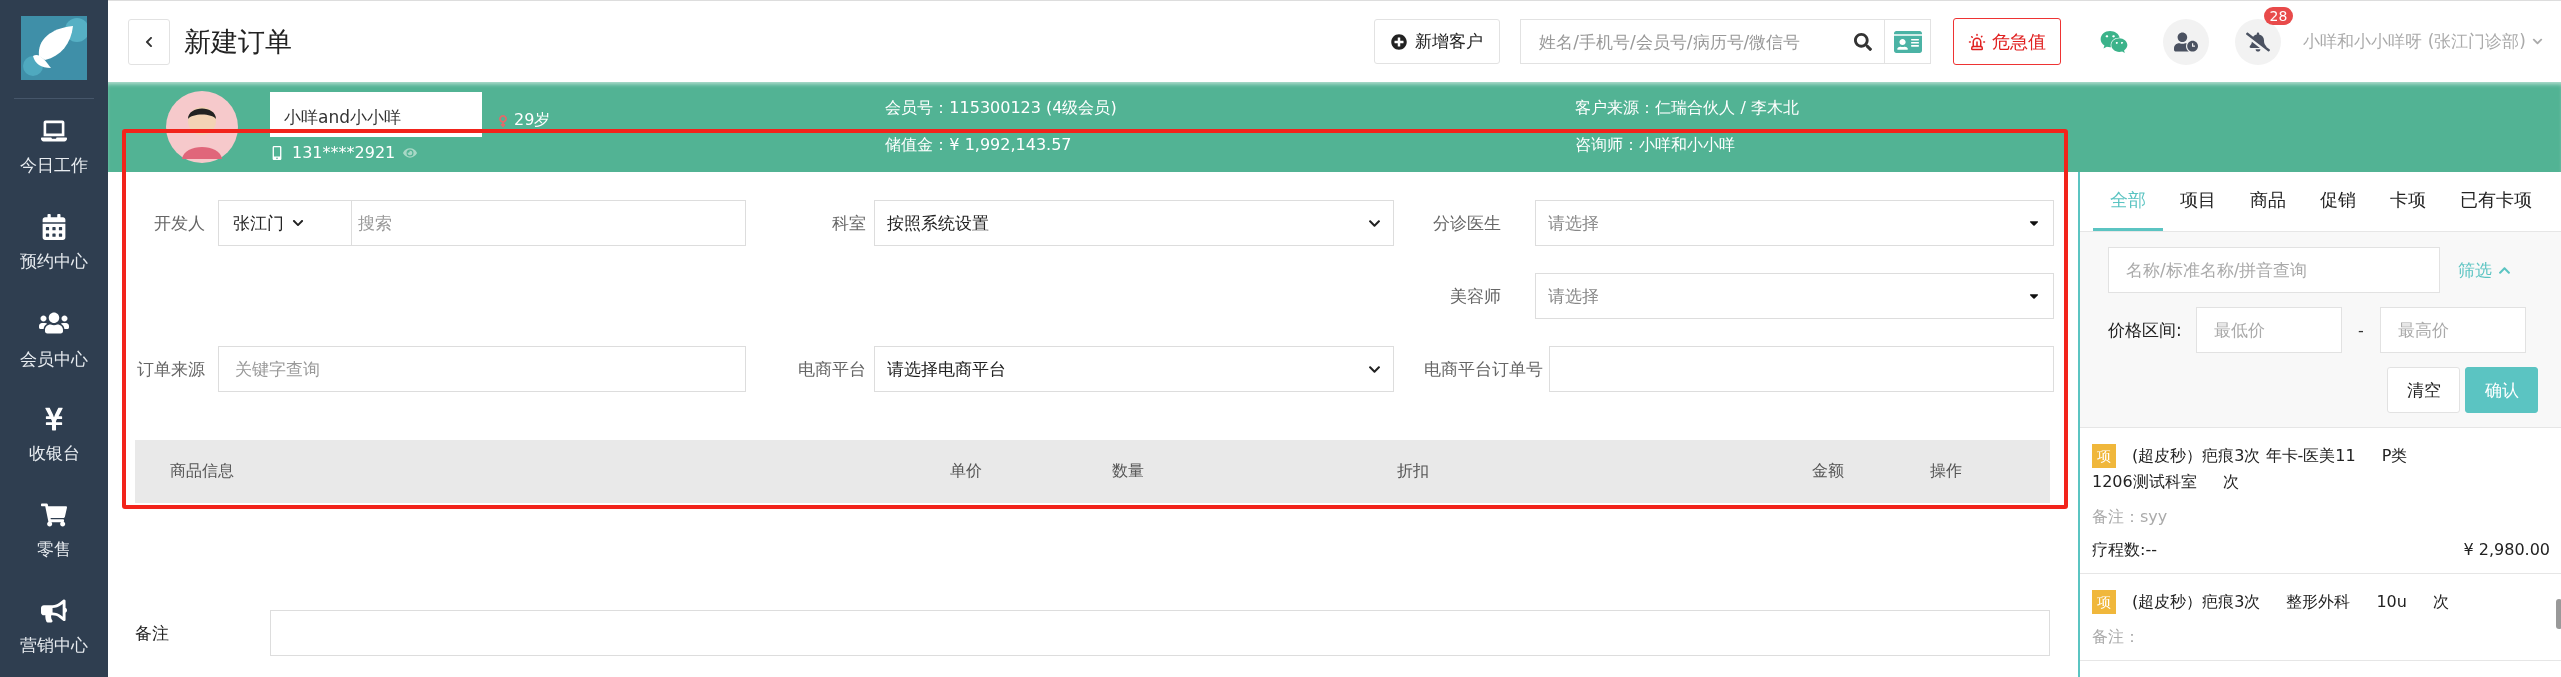  Describe the element at coordinates (54, 226) in the screenshot. I see `calendar-icon` at that location.